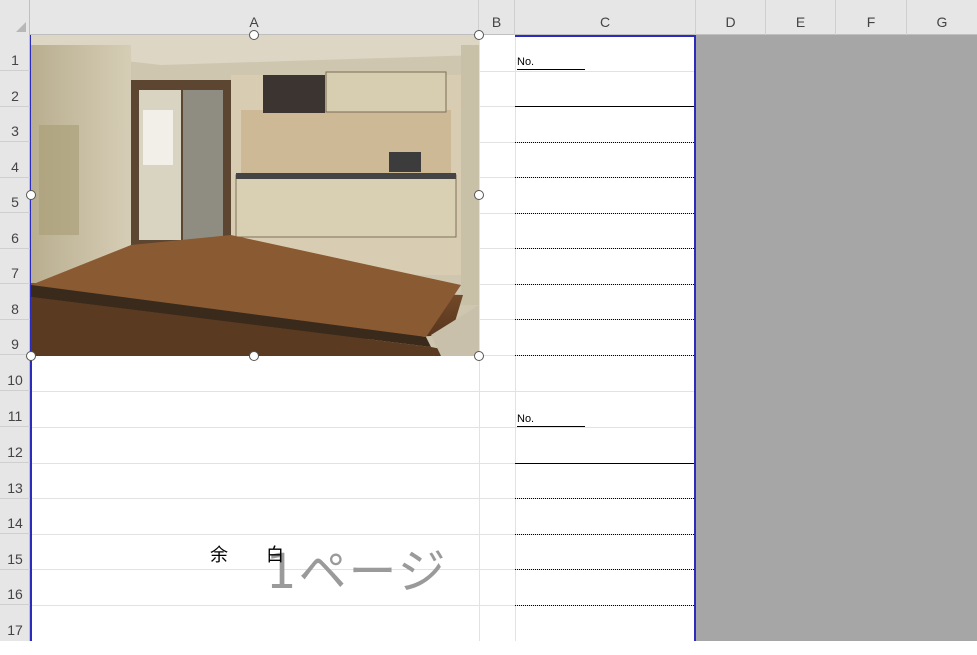 The width and height of the screenshot is (977, 655). What do you see at coordinates (15, 17) in the screenshot?
I see `select-all-button` at bounding box center [15, 17].